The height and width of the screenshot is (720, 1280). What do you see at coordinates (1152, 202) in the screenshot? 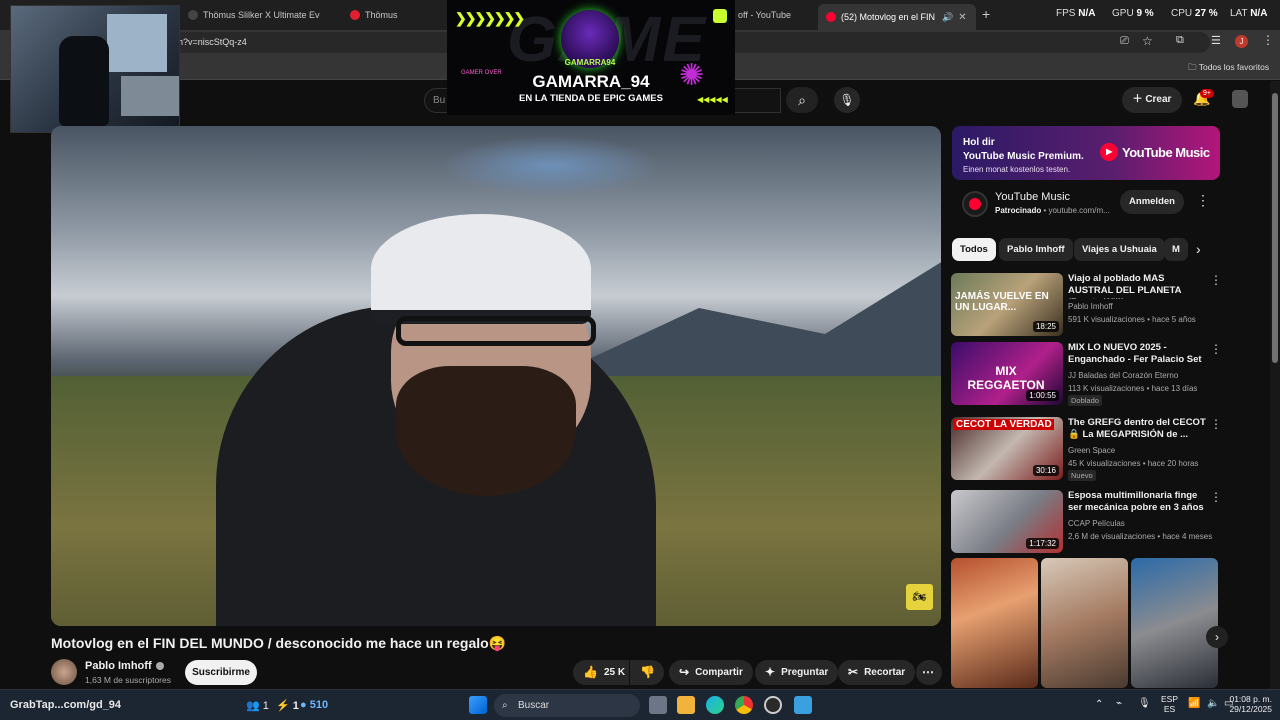
I see `anmelden-button: Anmelden` at bounding box center [1152, 202].